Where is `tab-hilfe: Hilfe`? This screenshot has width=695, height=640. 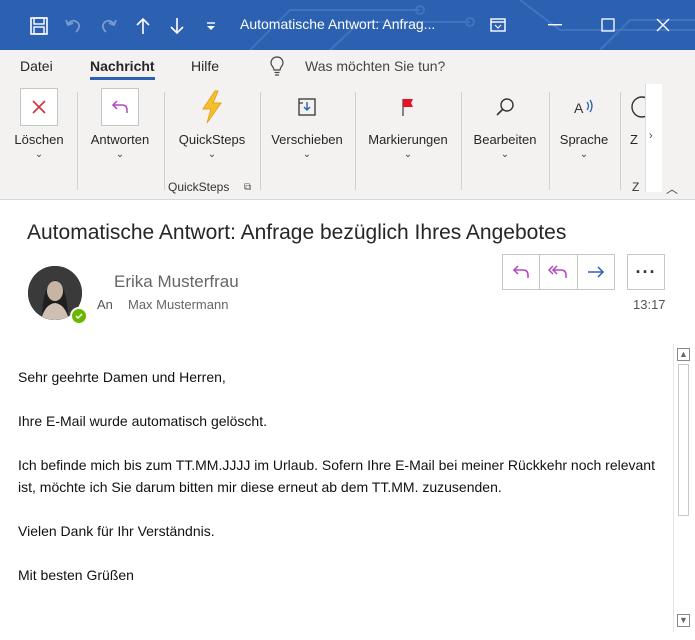
tab-hilfe: Hilfe is located at coordinates (205, 66).